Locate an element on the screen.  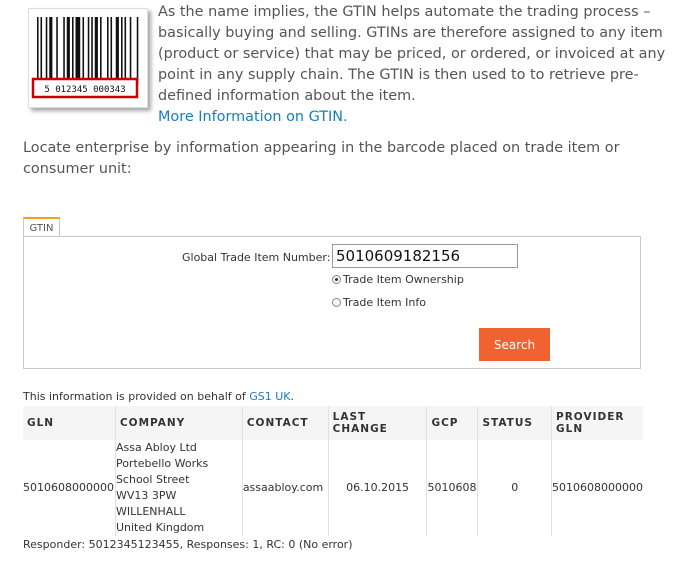
header-company: COMPANY is located at coordinates (179, 423).